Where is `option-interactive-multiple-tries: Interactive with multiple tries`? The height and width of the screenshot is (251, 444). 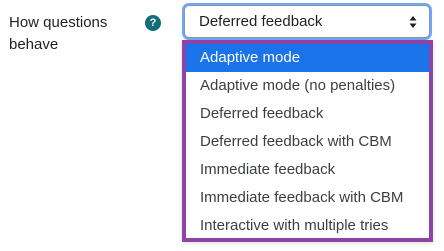
option-interactive-multiple-tries: Interactive with multiple tries is located at coordinates (307, 226).